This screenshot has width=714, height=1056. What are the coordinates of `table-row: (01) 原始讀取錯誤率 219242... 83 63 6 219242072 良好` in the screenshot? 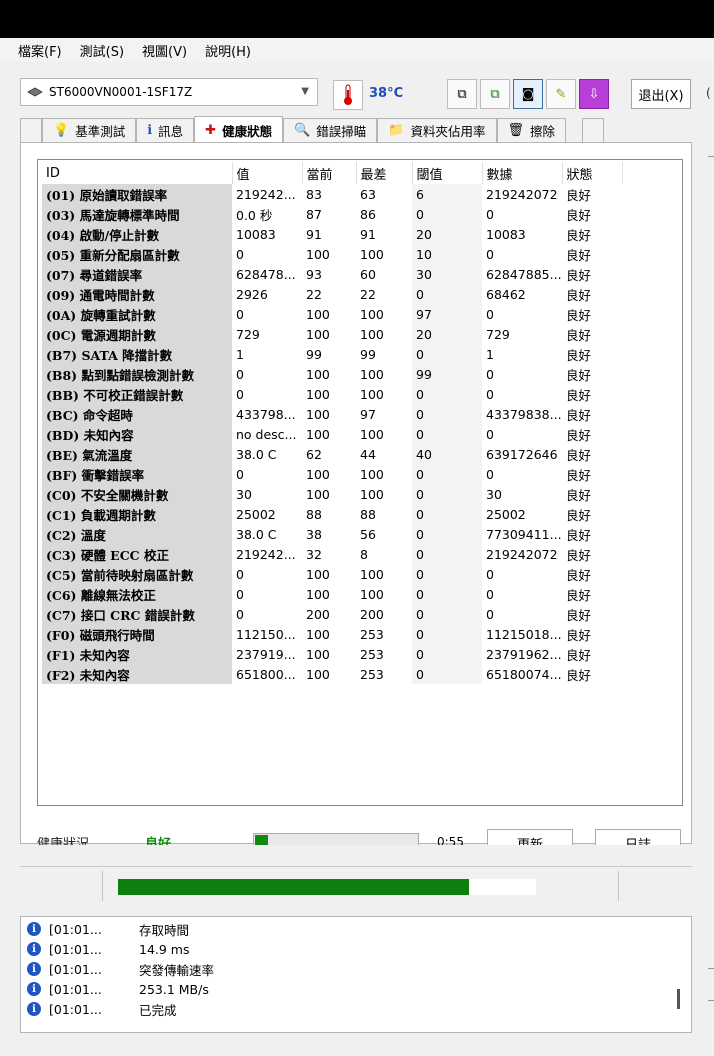 It's located at (332, 194).